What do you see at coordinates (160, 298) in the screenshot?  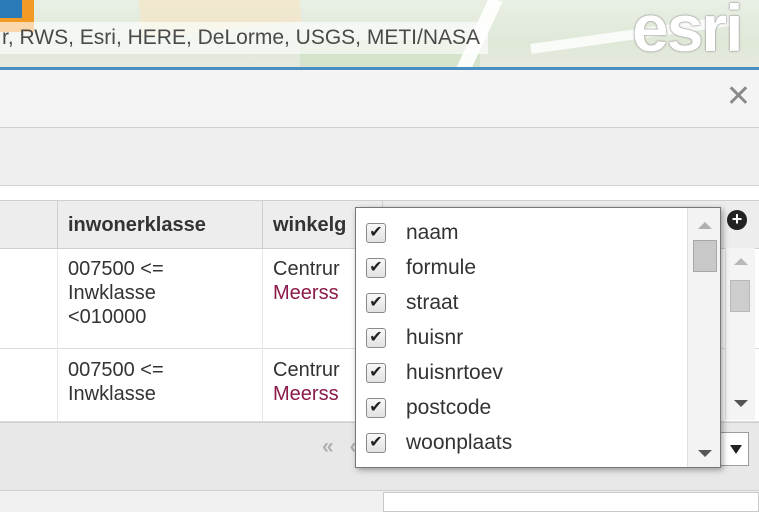 I see `table-cell-inwonerklasse: 007500 <= Inwklasse <010000` at bounding box center [160, 298].